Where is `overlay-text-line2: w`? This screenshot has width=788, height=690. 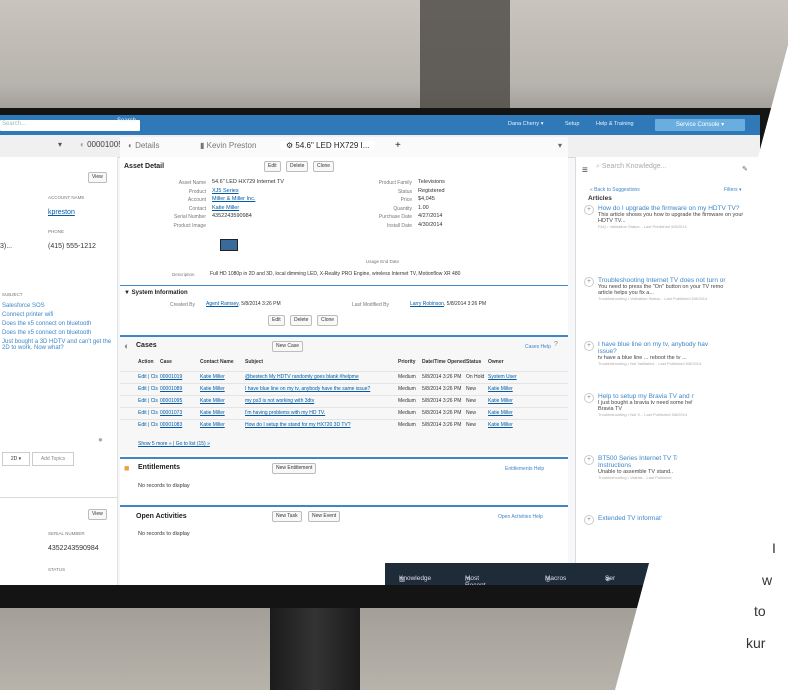 overlay-text-line2: w is located at coordinates (767, 580).